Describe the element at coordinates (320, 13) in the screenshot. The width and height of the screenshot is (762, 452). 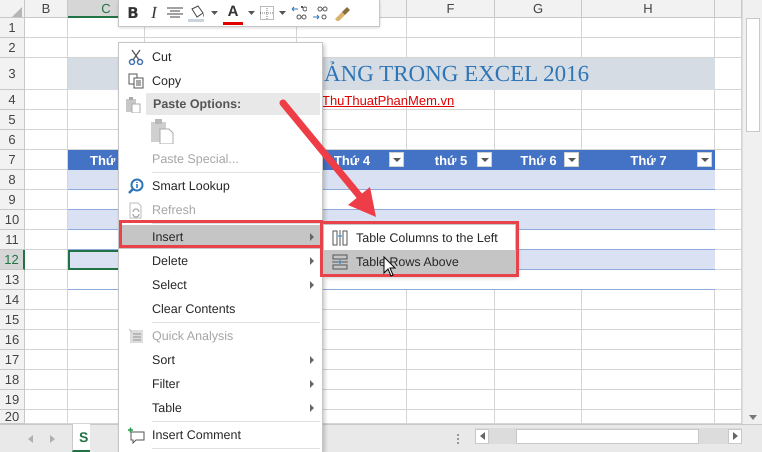
I see `decrease-decimal-icon` at that location.